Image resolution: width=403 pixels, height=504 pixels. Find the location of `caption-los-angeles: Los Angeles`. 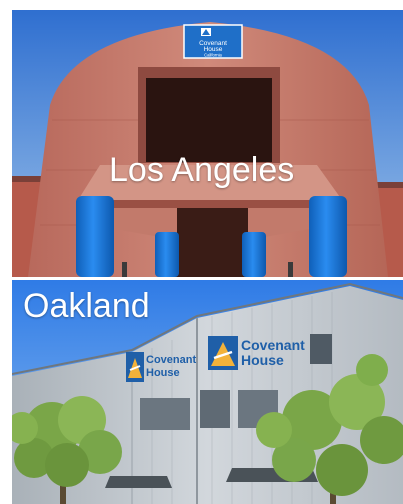

caption-los-angeles: Los Angeles is located at coordinates (202, 170).